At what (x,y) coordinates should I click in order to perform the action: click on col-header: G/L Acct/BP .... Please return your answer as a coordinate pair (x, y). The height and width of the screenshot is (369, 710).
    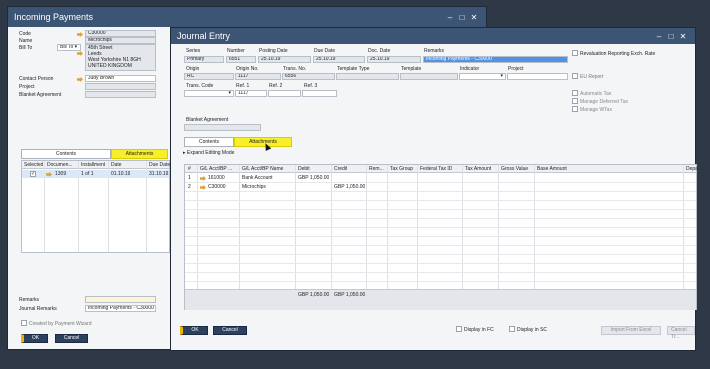
    Looking at the image, I should click on (216, 169).